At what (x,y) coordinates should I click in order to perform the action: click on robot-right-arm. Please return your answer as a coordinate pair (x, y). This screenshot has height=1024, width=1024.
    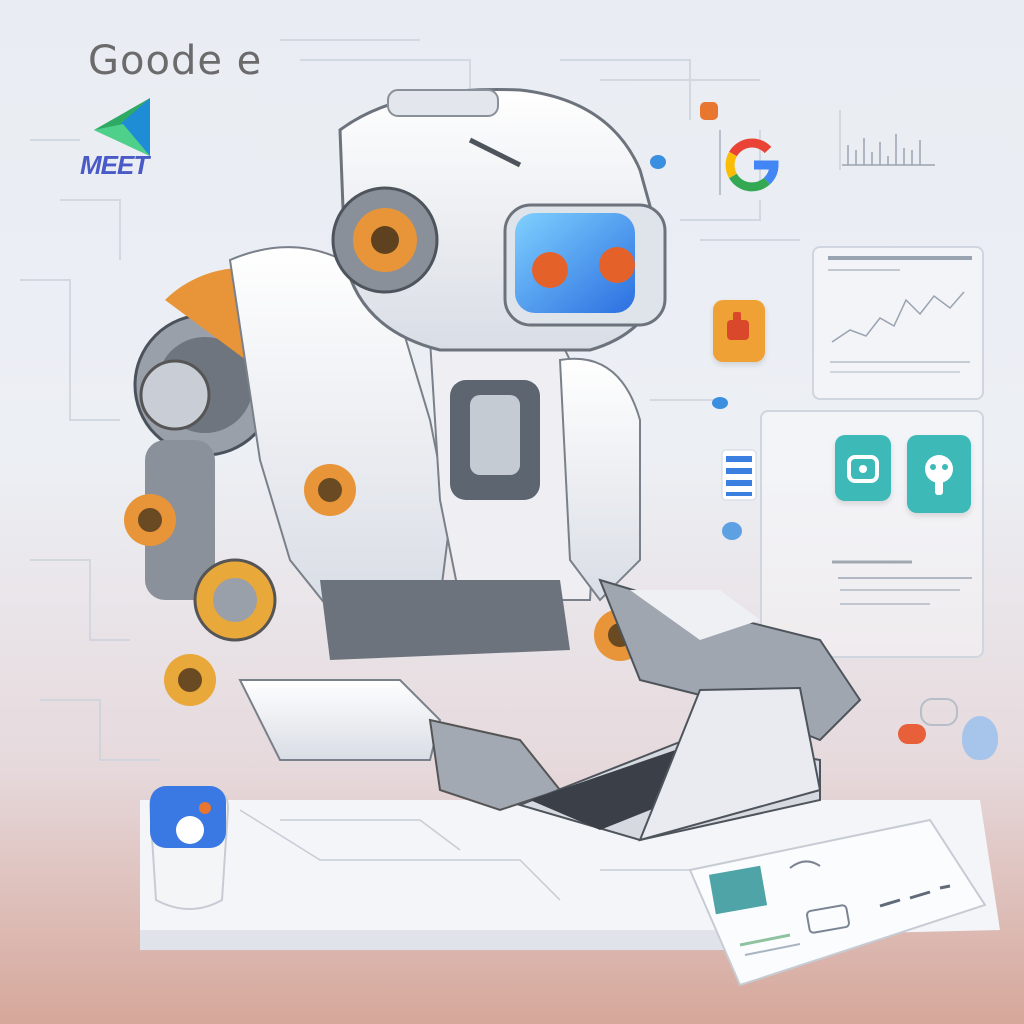
    Looking at the image, I should click on (710, 549).